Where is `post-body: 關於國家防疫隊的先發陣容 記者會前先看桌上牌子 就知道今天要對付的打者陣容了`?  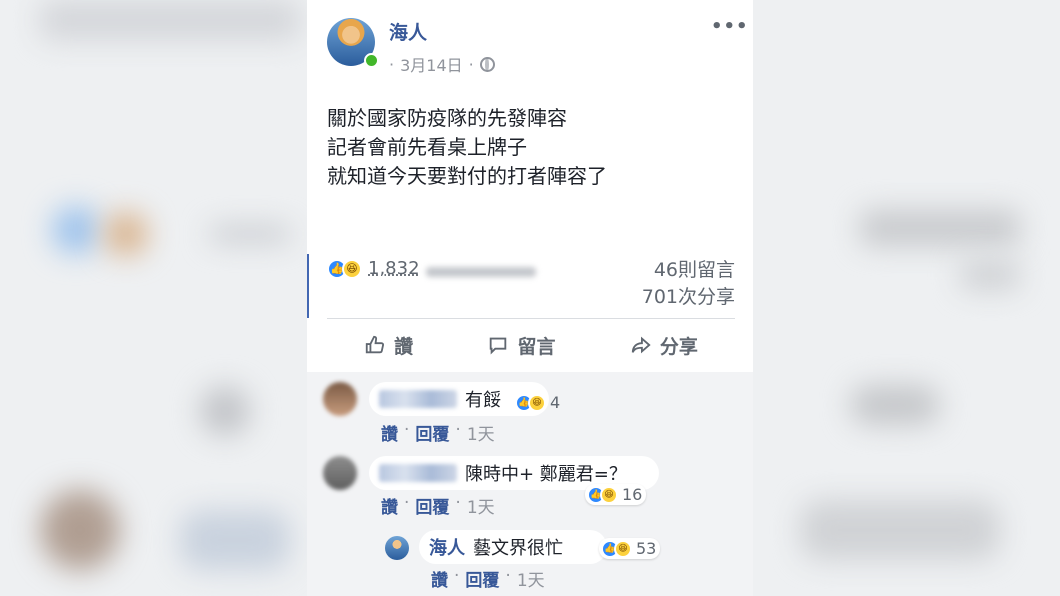
post-body: 關於國家防疫隊的先發陣容 記者會前先看桌上牌子 就知道今天要對付的打者陣容了 is located at coordinates (467, 147).